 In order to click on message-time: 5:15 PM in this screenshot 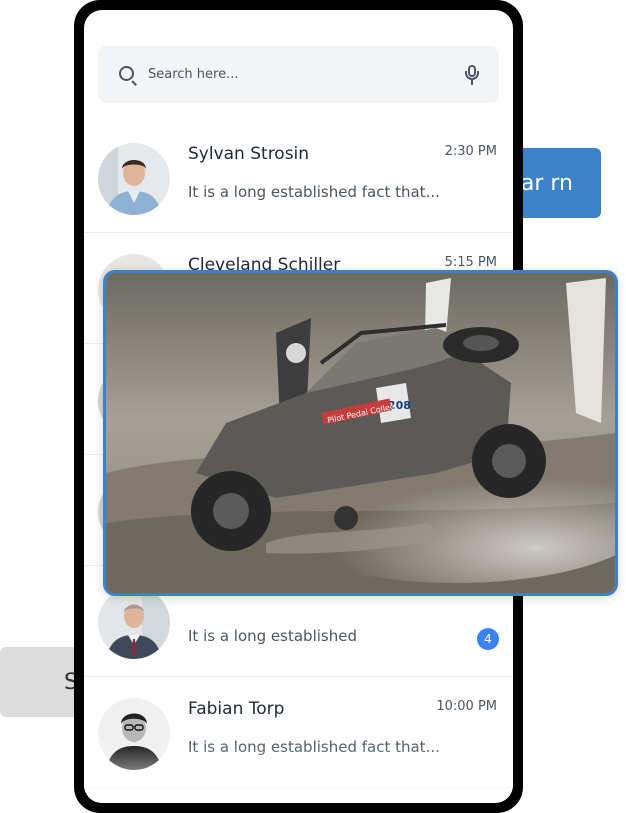, I will do `click(470, 262)`.